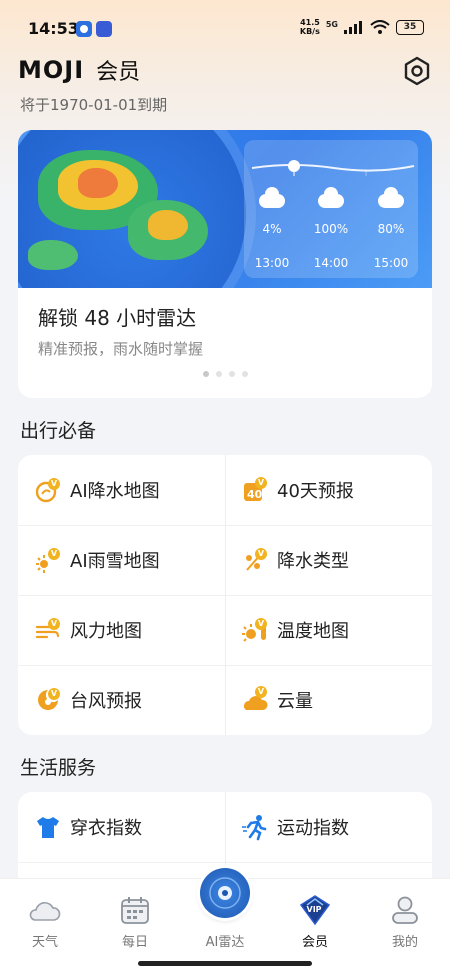  Describe the element at coordinates (331, 24) in the screenshot. I see `network-type: 5G` at that location.